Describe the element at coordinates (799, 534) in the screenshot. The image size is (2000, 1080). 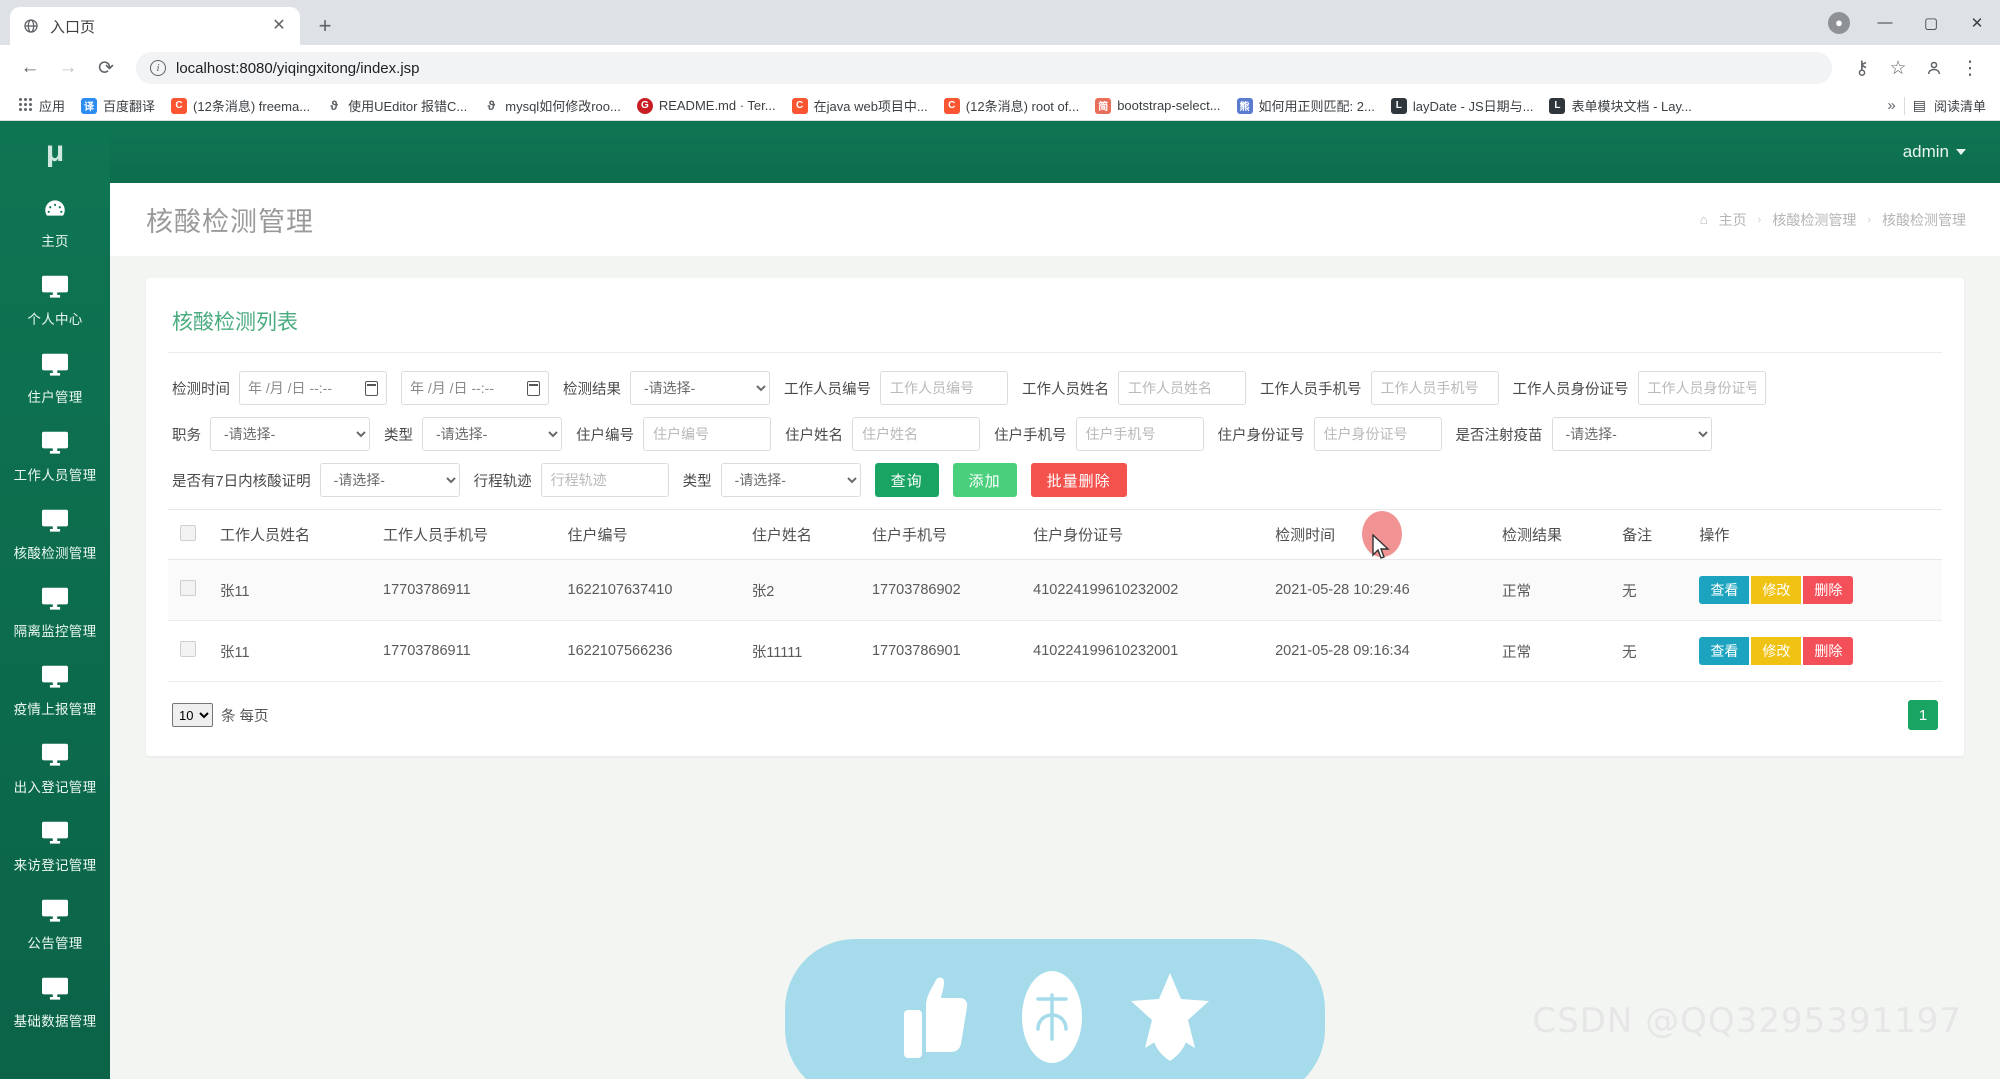
I see `column-header: 住户姓名` at that location.